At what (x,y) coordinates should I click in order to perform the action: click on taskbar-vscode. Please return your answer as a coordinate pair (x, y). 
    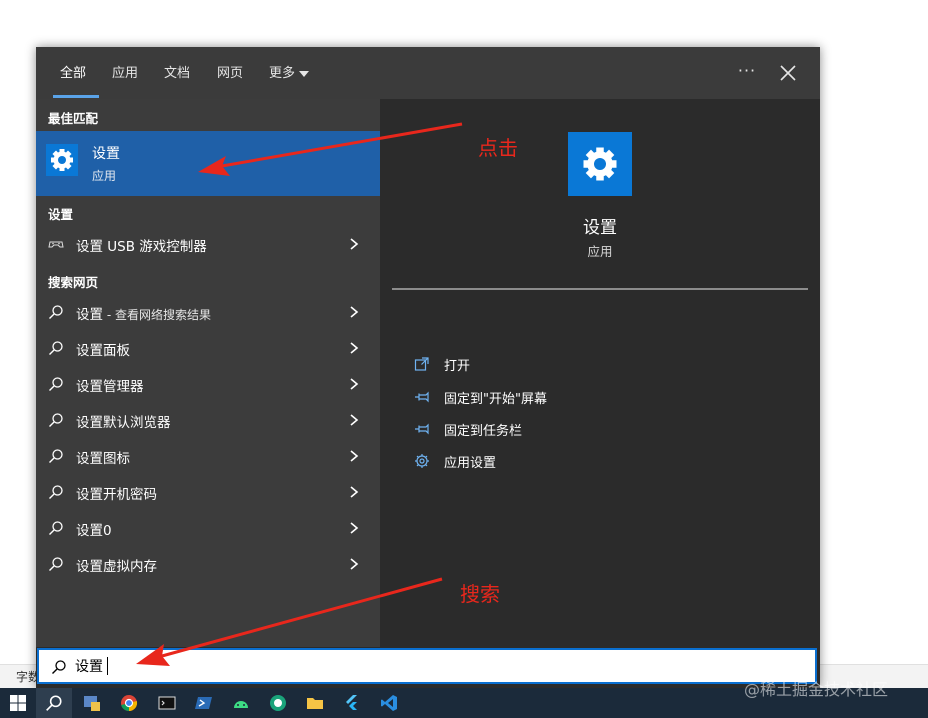
    Looking at the image, I should click on (389, 703).